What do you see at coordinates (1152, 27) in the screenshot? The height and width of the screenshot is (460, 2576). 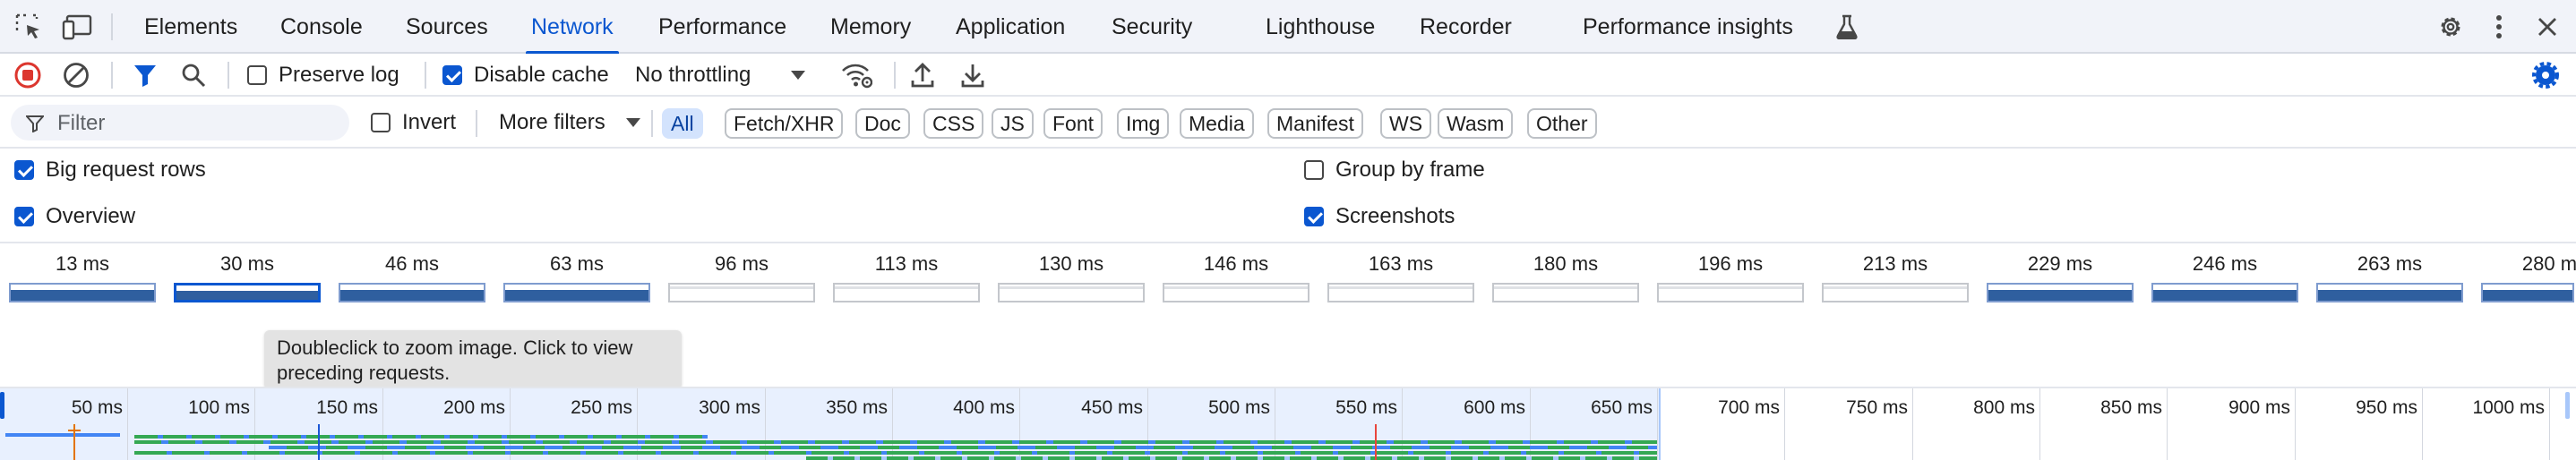 I see `tab-security: Security` at bounding box center [1152, 27].